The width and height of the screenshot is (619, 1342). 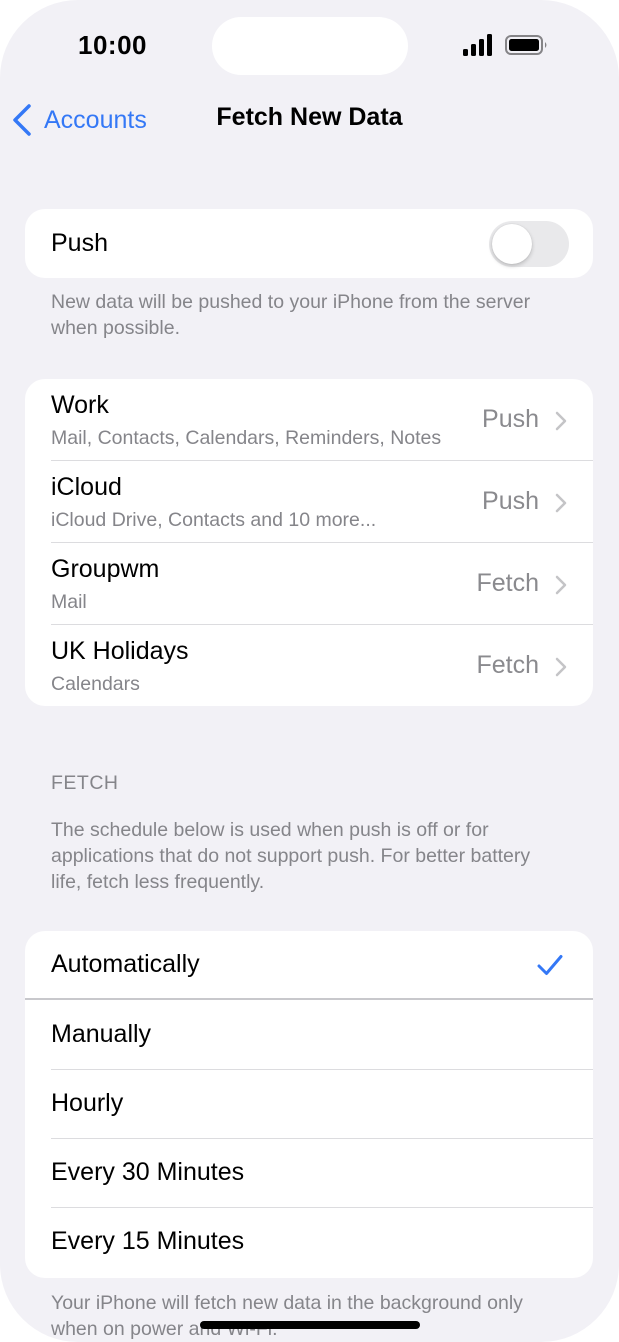 What do you see at coordinates (309, 117) in the screenshot?
I see `page-title: Fetch New Data` at bounding box center [309, 117].